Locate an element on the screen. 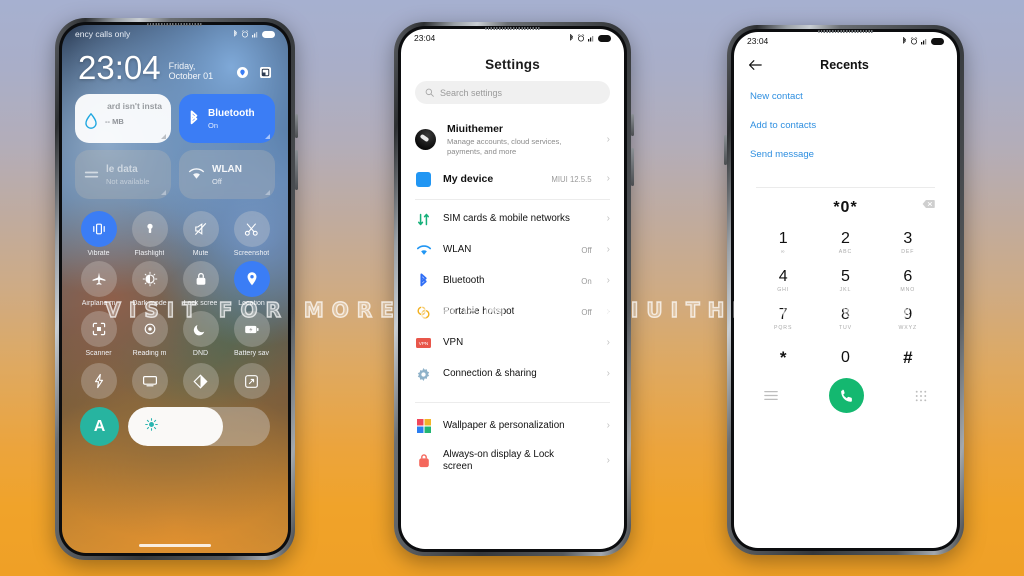  status-bar: 23:04 is located at coordinates (845, 41).